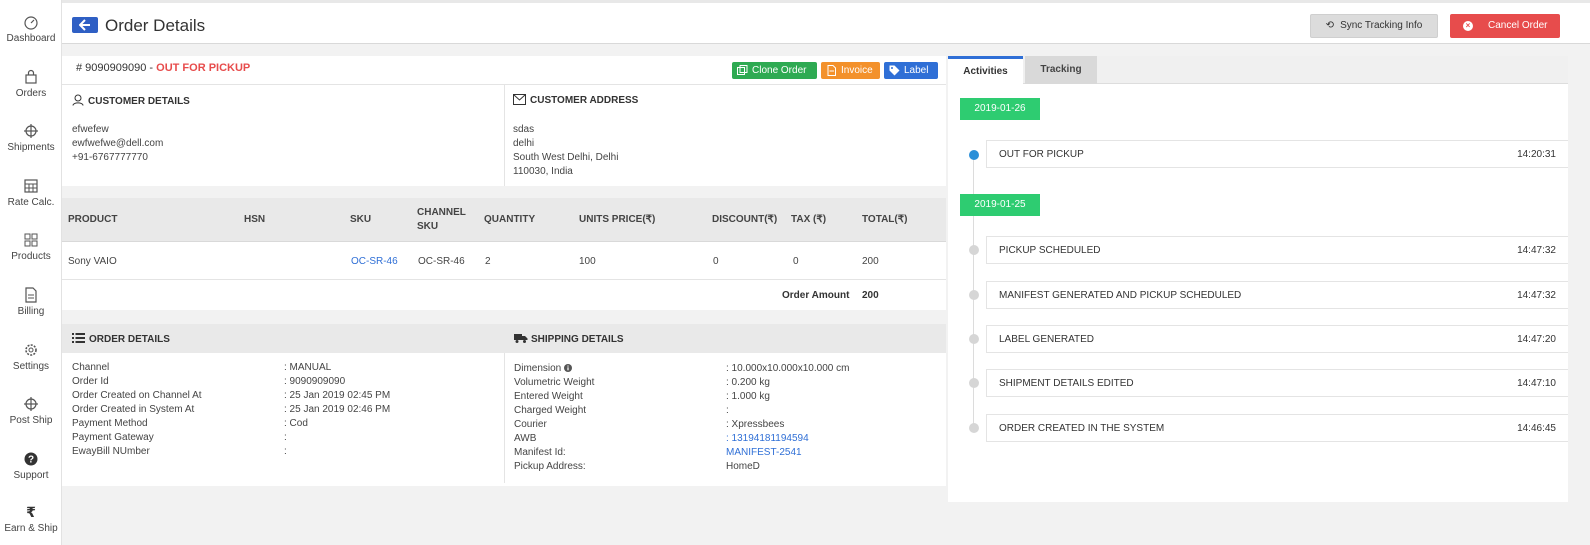 Image resolution: width=1590 pixels, height=545 pixels. I want to click on event-name: OUT FOR PICKUP, so click(1041, 154).